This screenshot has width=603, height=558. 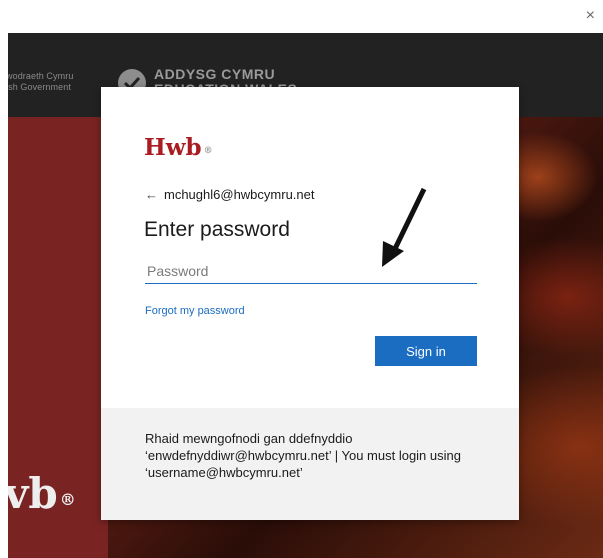 I want to click on background-registered-mark: ®, so click(x=67, y=499).